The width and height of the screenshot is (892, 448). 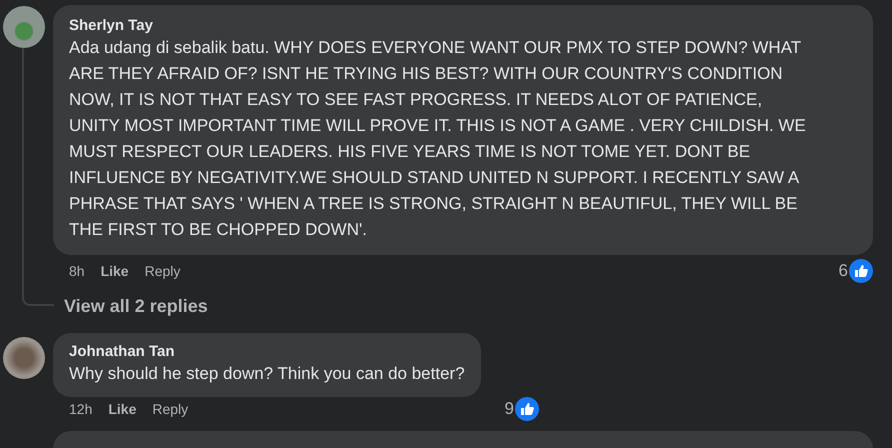 What do you see at coordinates (463, 26) in the screenshot?
I see `author-name: Sherlyn Tay` at bounding box center [463, 26].